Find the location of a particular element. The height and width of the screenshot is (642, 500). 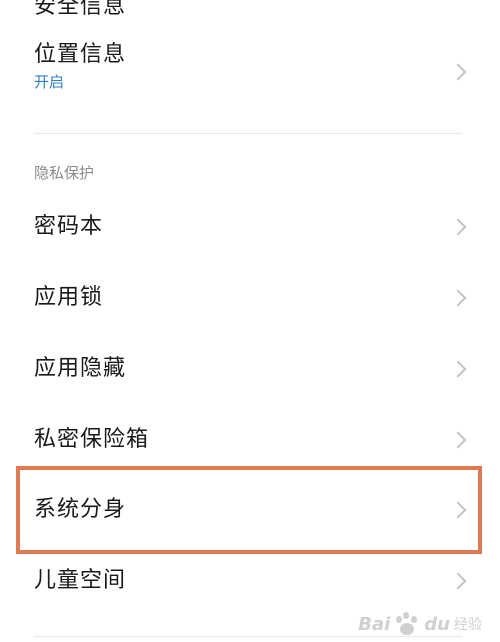

list-item-label: 应用隐藏 is located at coordinates (80, 368).